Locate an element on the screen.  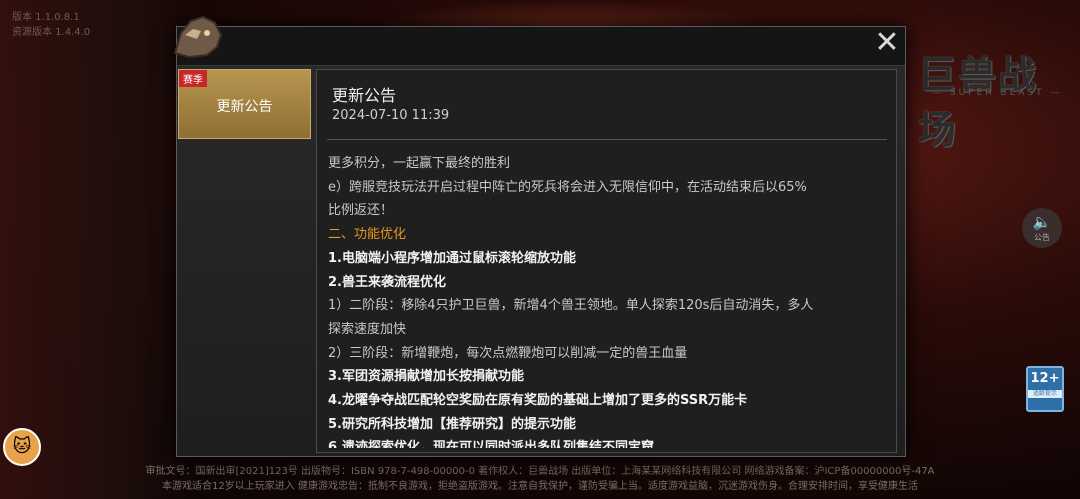
dialog-header-bar is located at coordinates (541, 46).